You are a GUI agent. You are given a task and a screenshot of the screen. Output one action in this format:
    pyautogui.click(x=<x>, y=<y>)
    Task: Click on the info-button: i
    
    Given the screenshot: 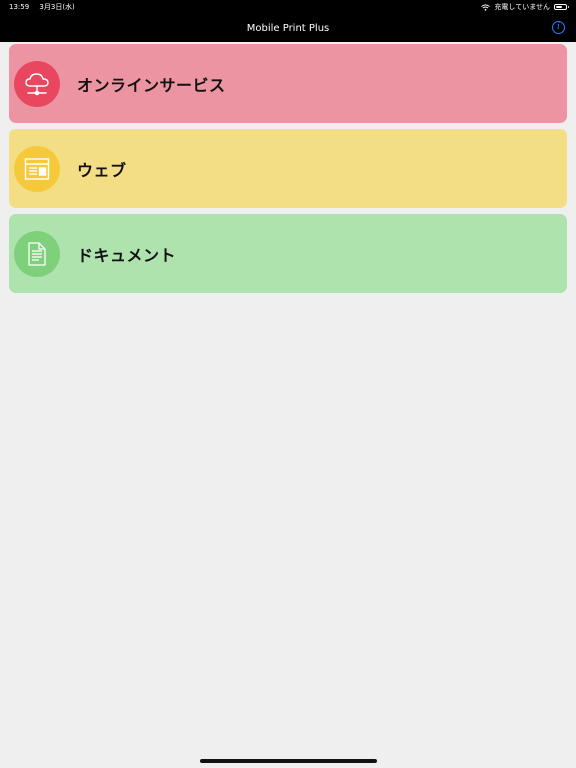 What is the action you would take?
    pyautogui.click(x=558, y=27)
    